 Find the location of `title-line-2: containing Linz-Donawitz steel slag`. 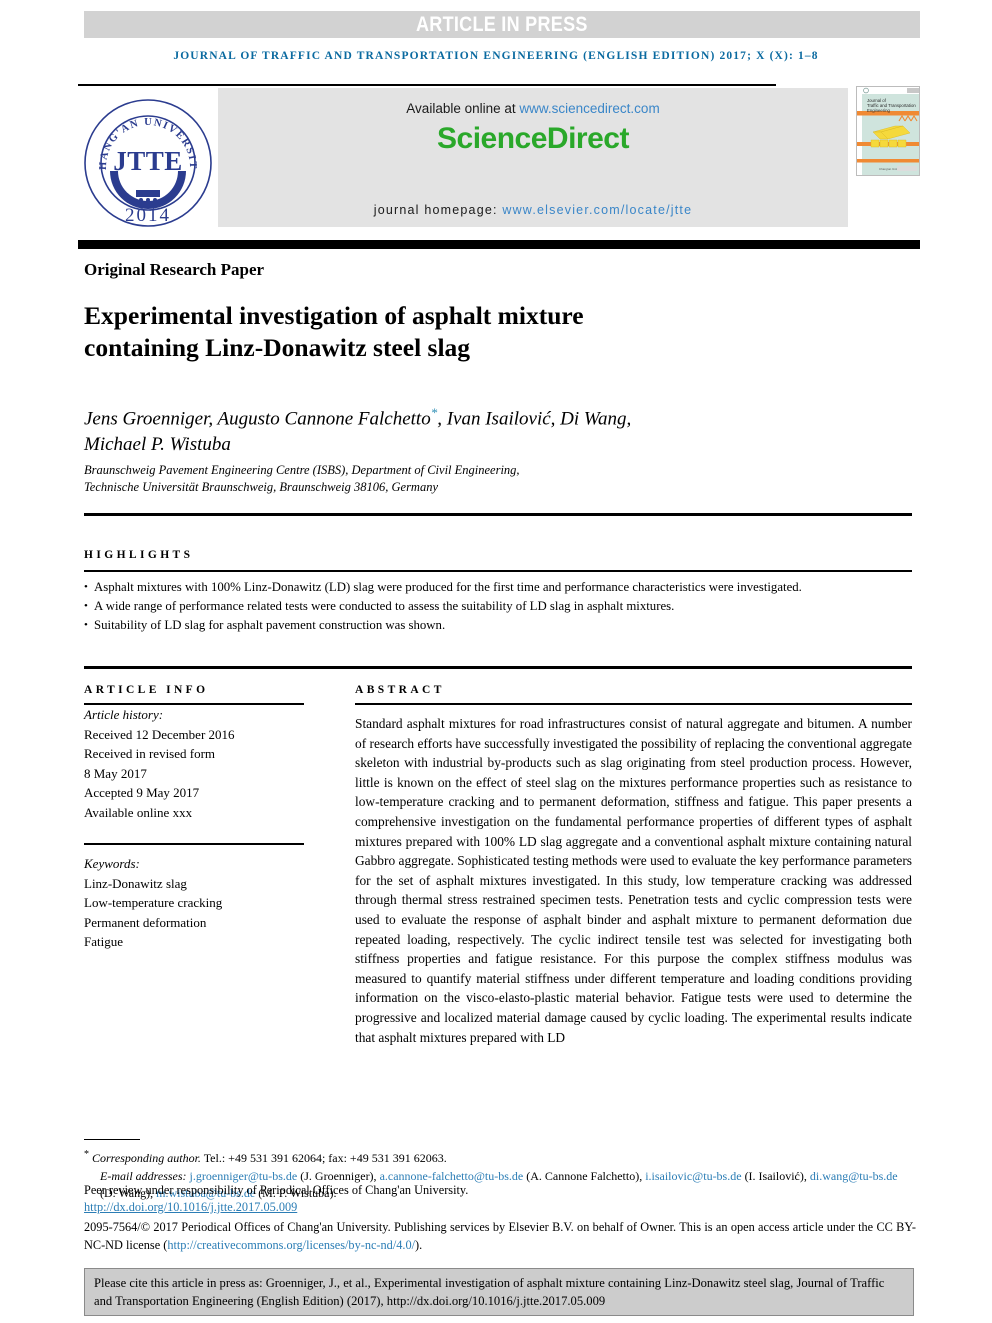

title-line-2: containing Linz-Donawitz steel slag is located at coordinates (277, 347).